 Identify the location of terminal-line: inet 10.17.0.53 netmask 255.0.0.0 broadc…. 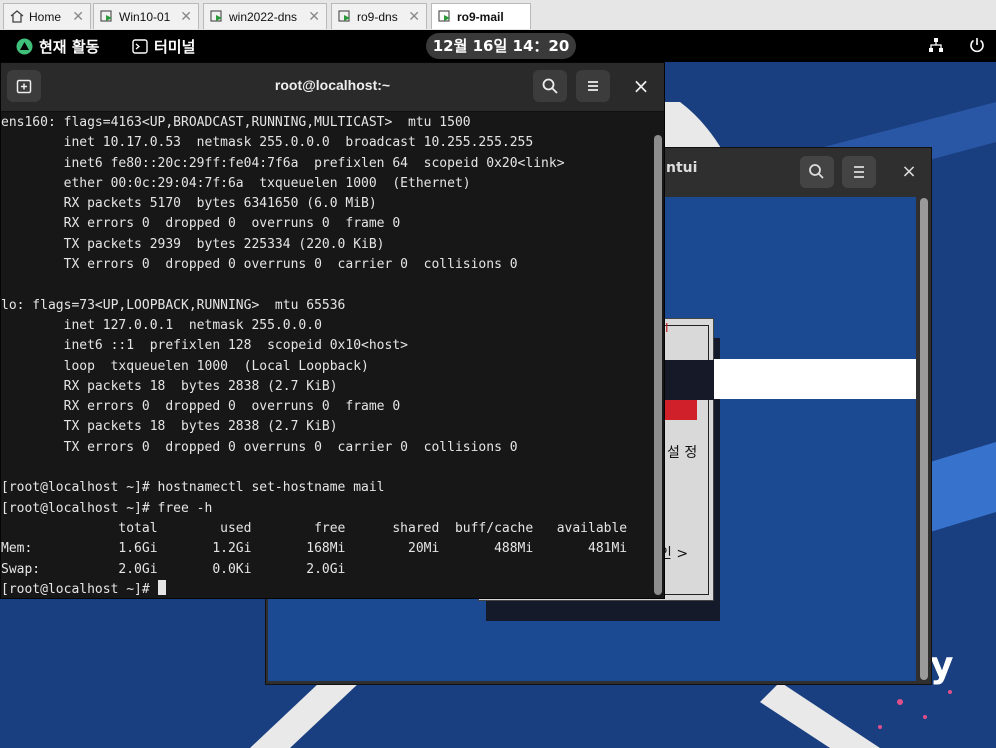
(267, 143).